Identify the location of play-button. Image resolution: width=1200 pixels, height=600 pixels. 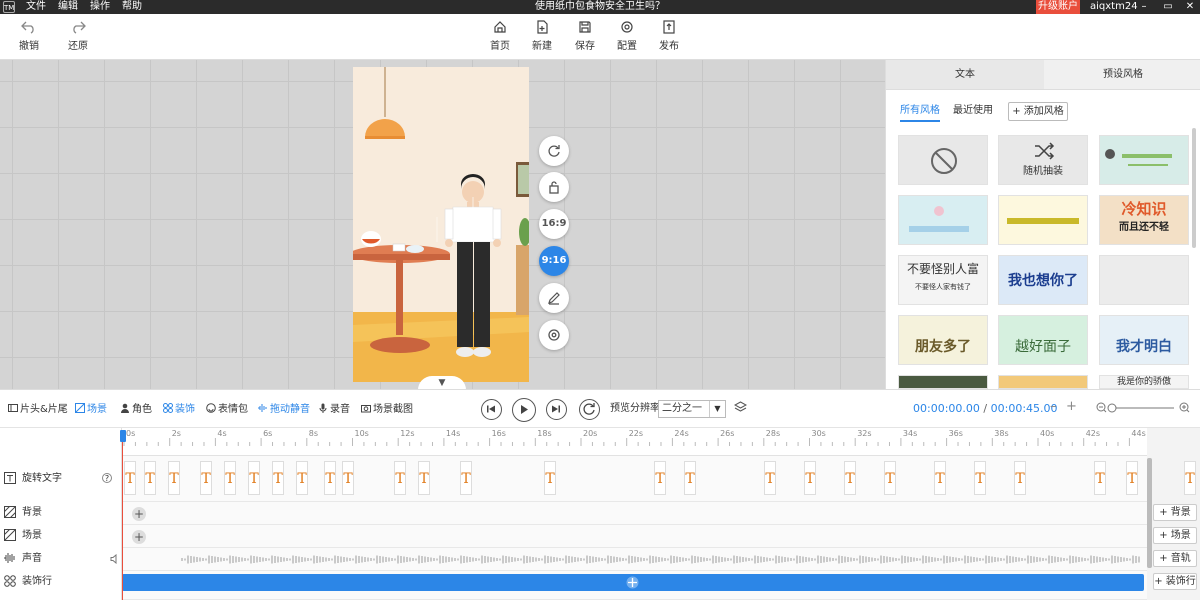
(524, 410).